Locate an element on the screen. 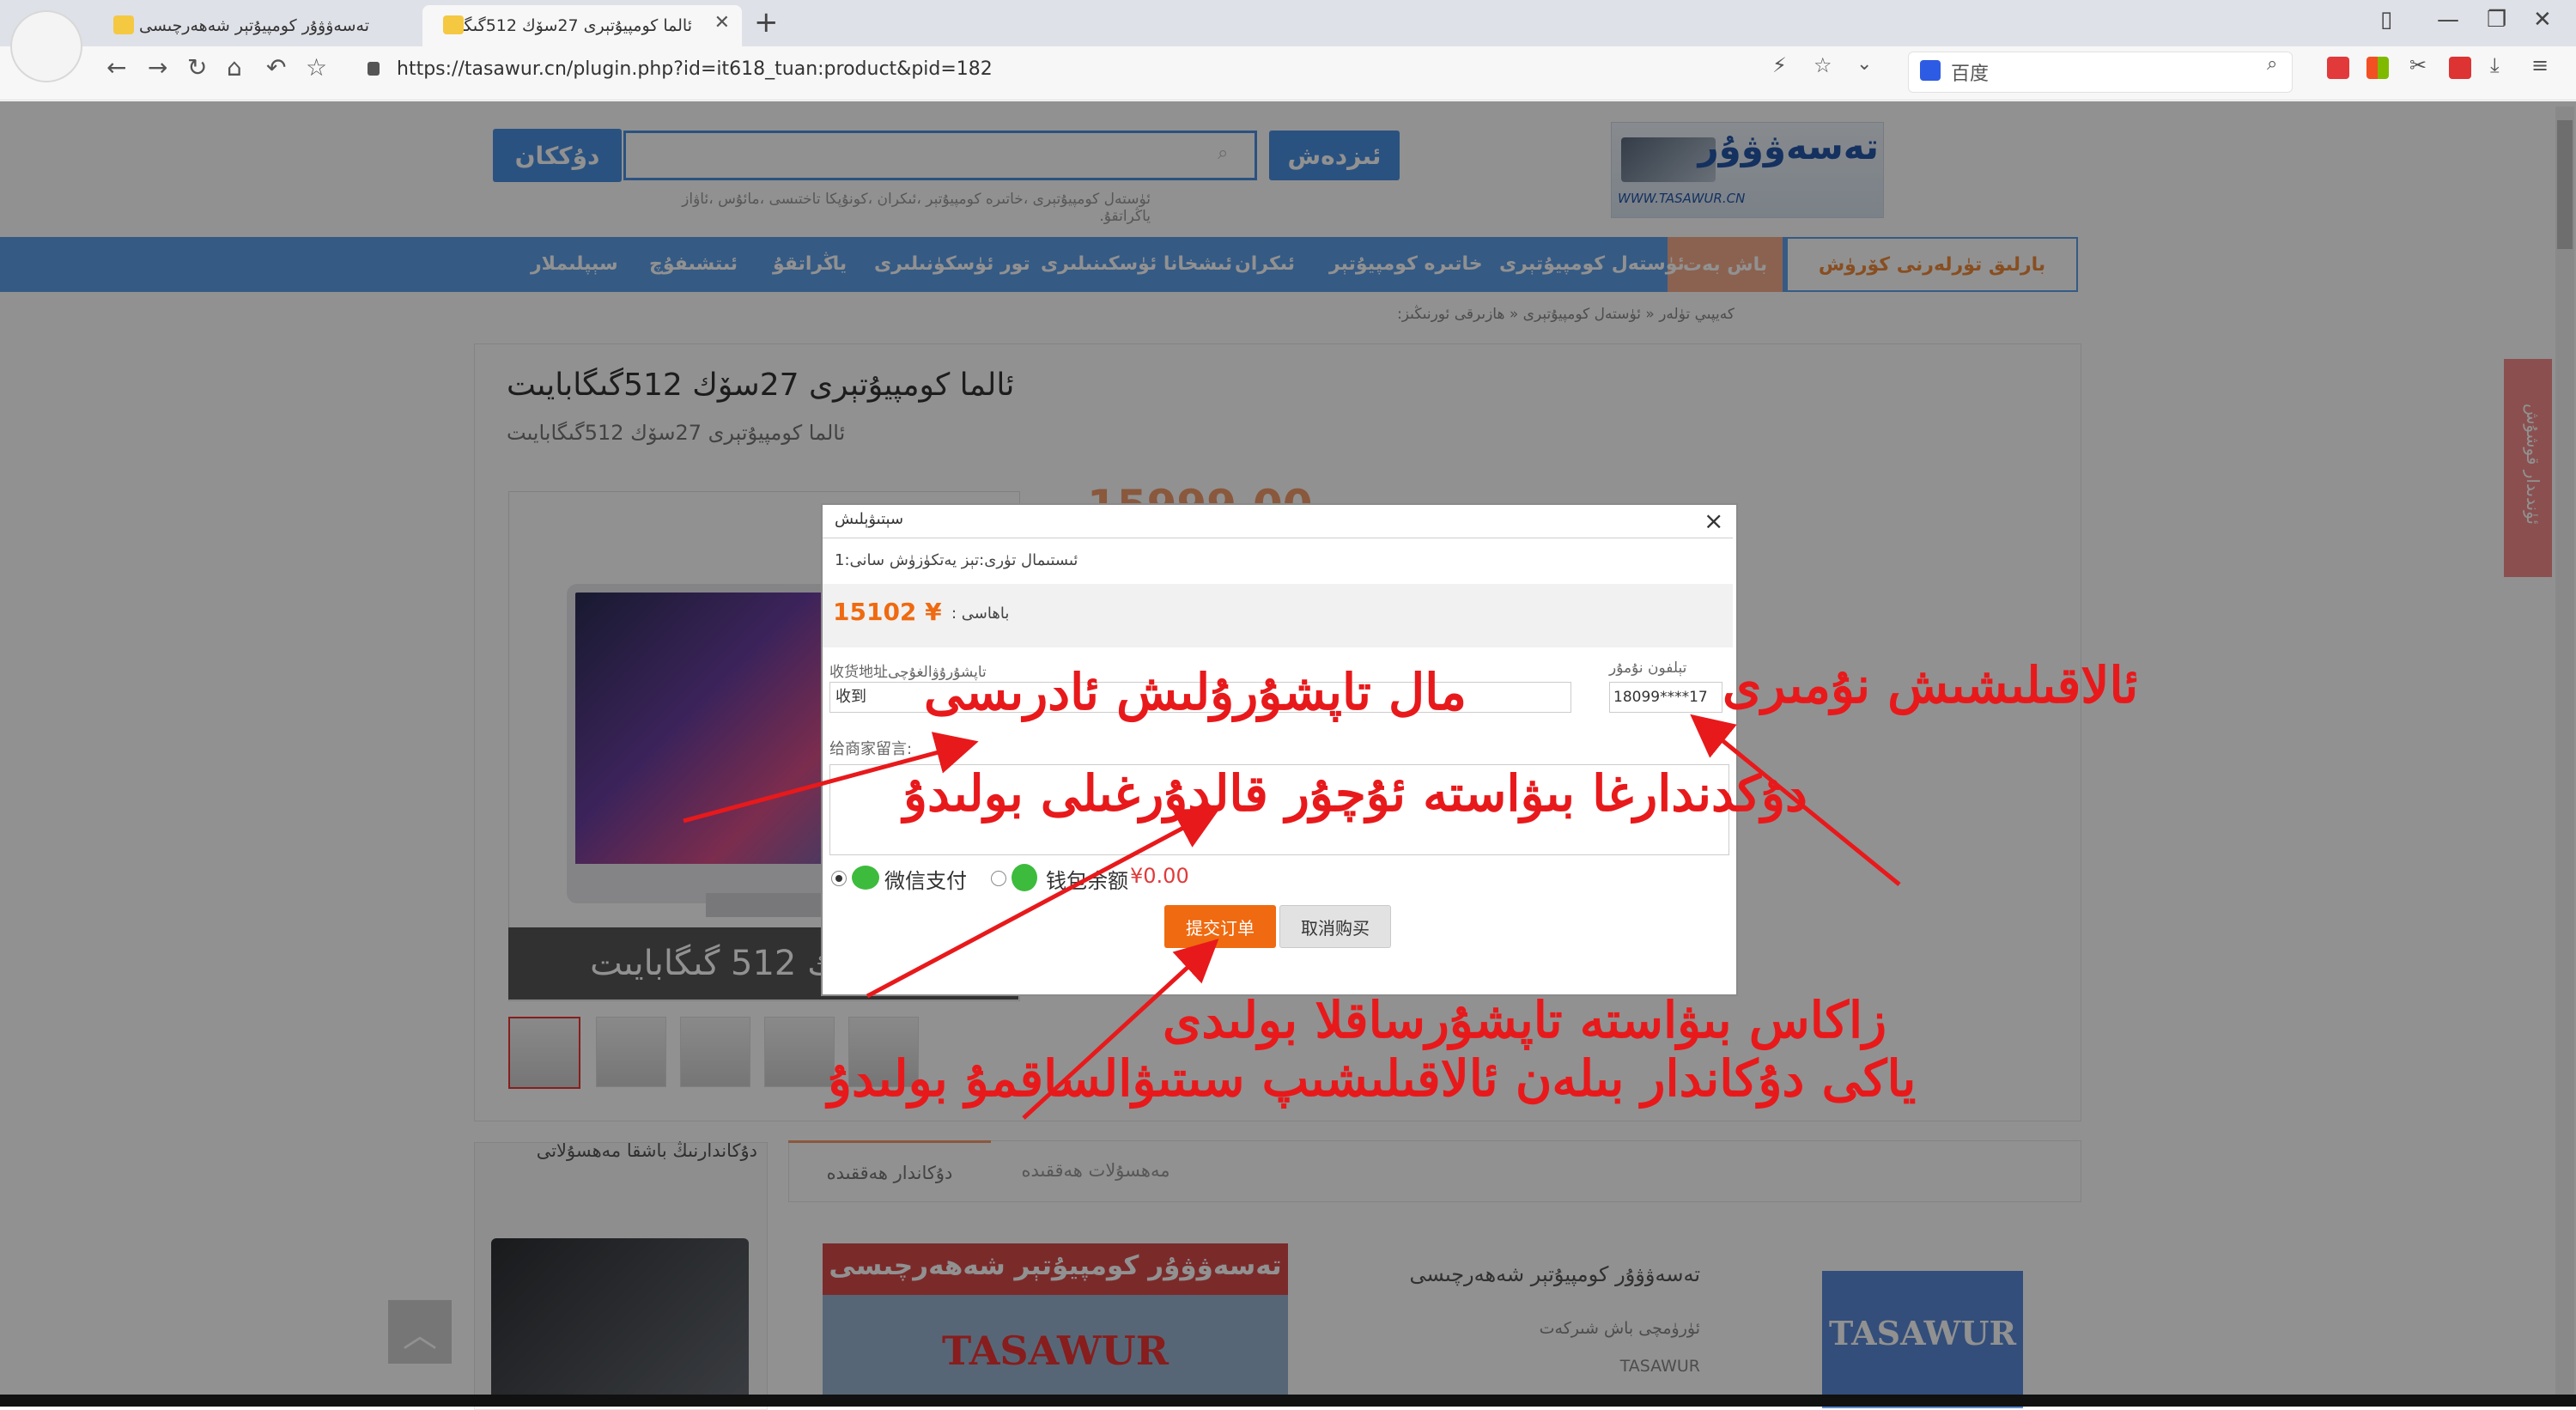 Image resolution: width=2576 pixels, height=1410 pixels. annotation-submit-1: زاكاس بىۋاستە تاپشۇرساقلا بولىدى is located at coordinates (1525, 1020).